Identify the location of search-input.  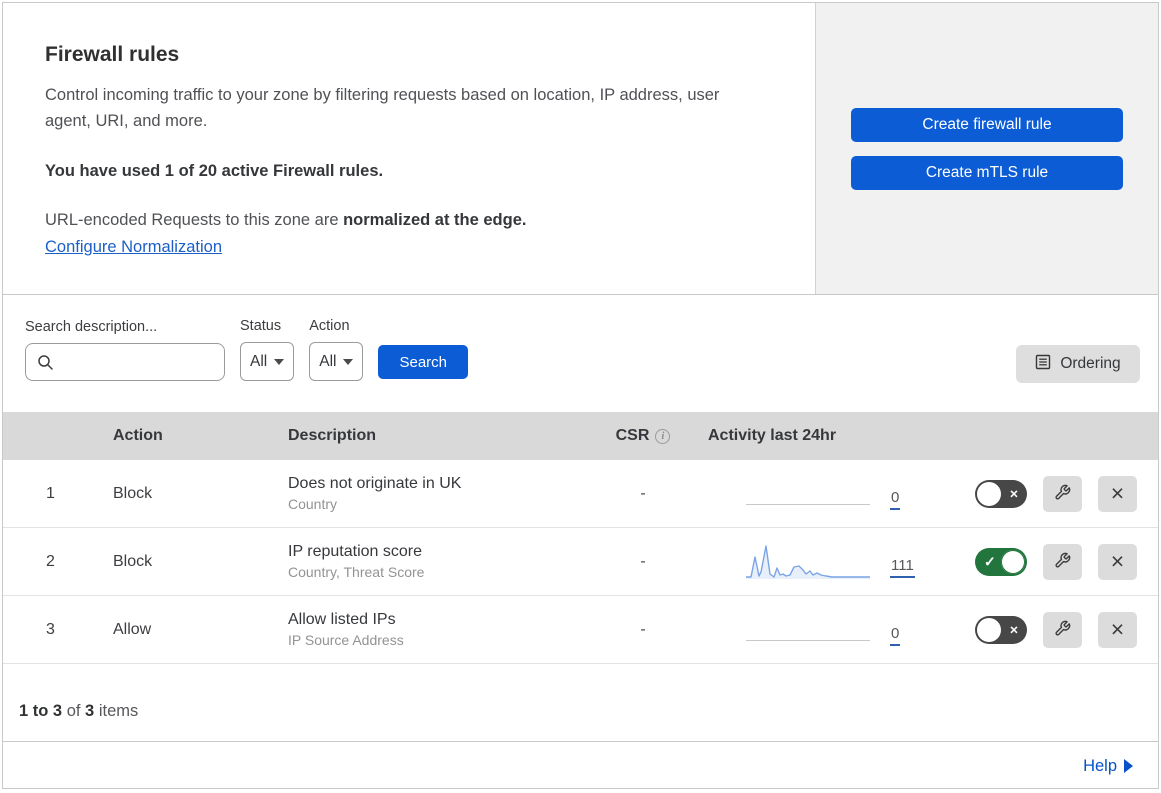
(141, 362).